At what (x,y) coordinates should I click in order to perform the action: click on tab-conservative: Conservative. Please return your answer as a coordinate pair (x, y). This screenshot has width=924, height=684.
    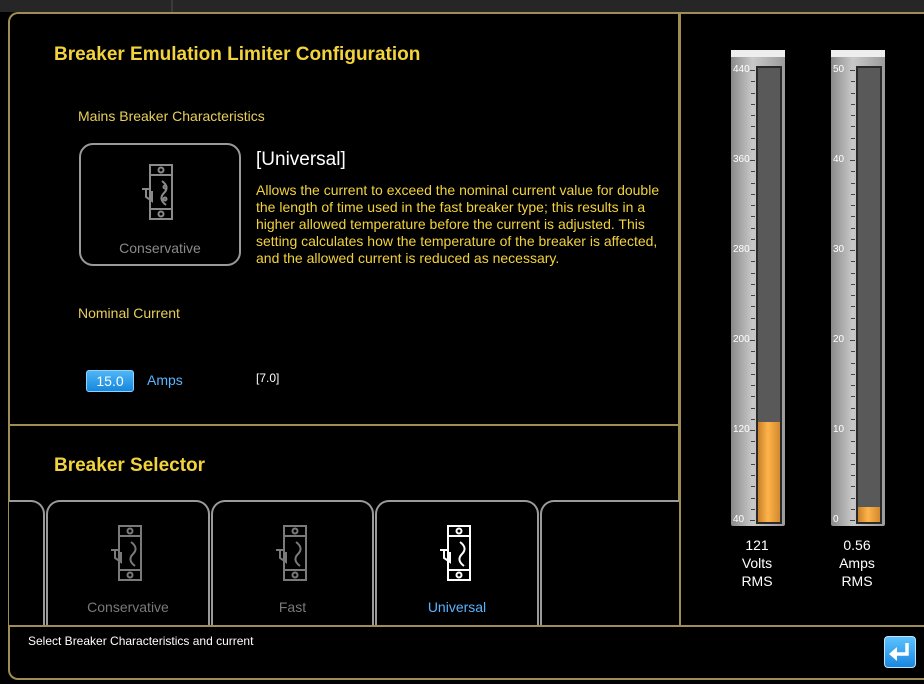
    Looking at the image, I should click on (128, 562).